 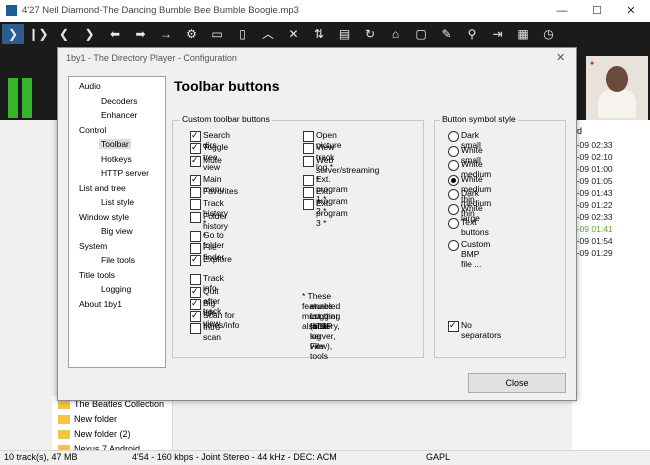 What do you see at coordinates (119, 101) in the screenshot?
I see `nav-item-decoders: Decoders` at bounding box center [119, 101].